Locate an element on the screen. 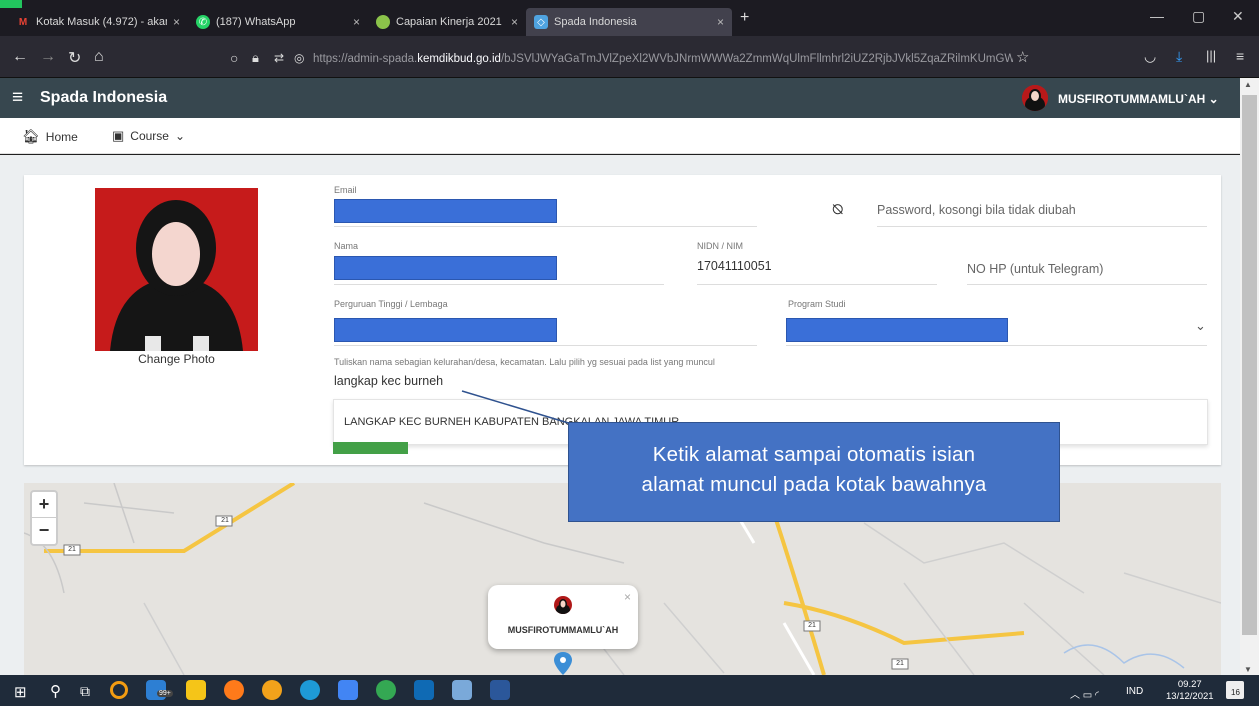 This screenshot has width=1259, height=706. nav-course-label: Course is located at coordinates (149, 136).